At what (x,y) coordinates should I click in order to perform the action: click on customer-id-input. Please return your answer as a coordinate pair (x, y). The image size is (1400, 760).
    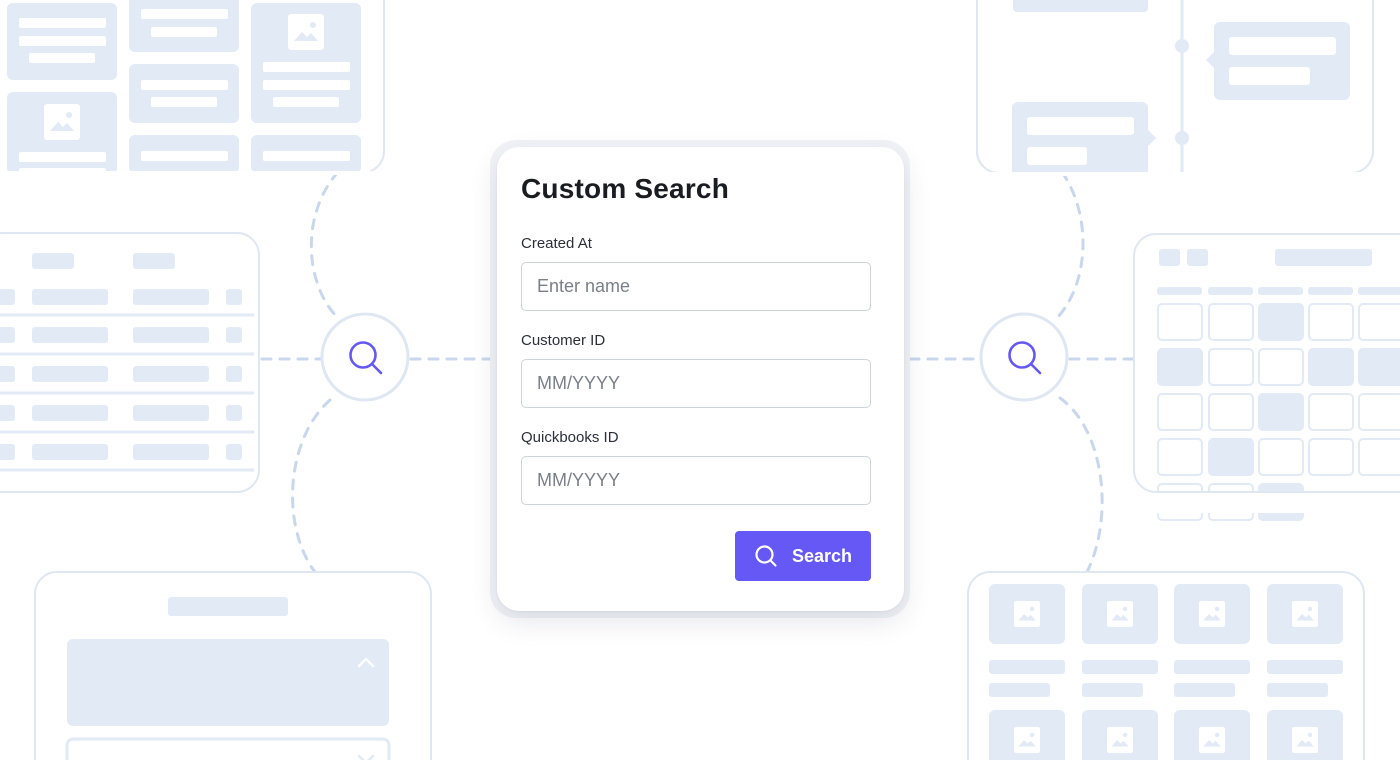
    Looking at the image, I should click on (696, 383).